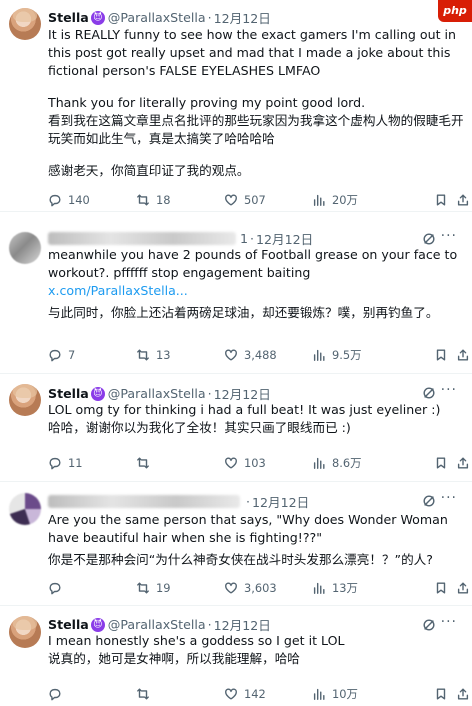 The image size is (472, 706). What do you see at coordinates (335, 694) in the screenshot?
I see `views-button: 10万` at bounding box center [335, 694].